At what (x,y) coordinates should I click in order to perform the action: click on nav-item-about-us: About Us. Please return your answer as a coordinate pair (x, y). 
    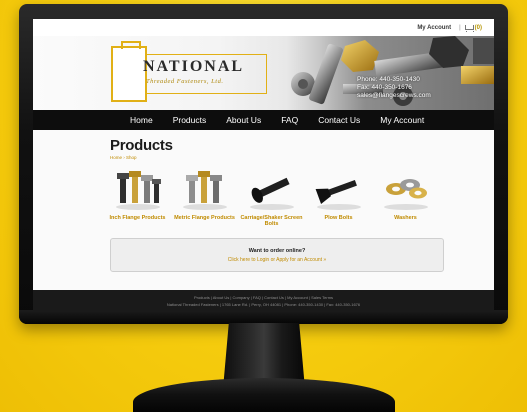
    Looking at the image, I should click on (243, 120).